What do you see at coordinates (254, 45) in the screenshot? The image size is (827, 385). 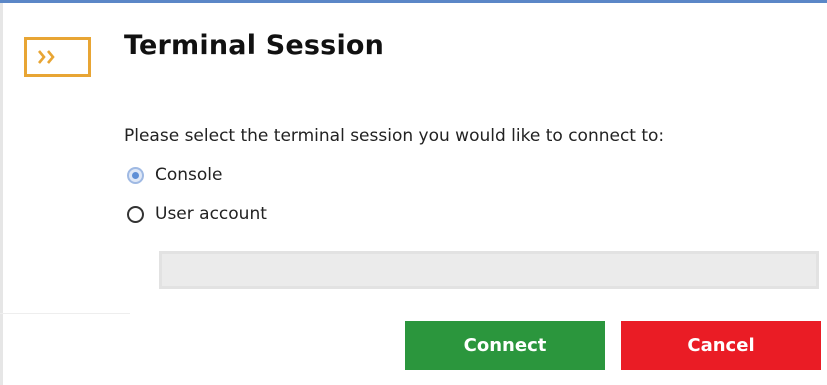 I see `dialog-title: Terminal Session` at bounding box center [254, 45].